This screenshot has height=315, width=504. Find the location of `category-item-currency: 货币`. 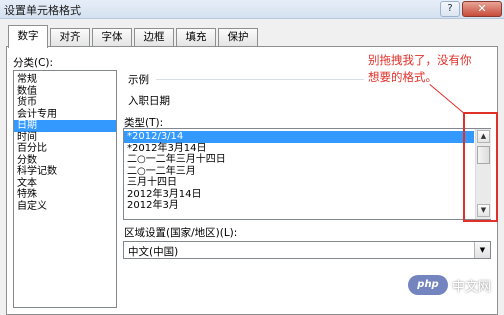

category-item-currency: 货币 is located at coordinates (65, 103).